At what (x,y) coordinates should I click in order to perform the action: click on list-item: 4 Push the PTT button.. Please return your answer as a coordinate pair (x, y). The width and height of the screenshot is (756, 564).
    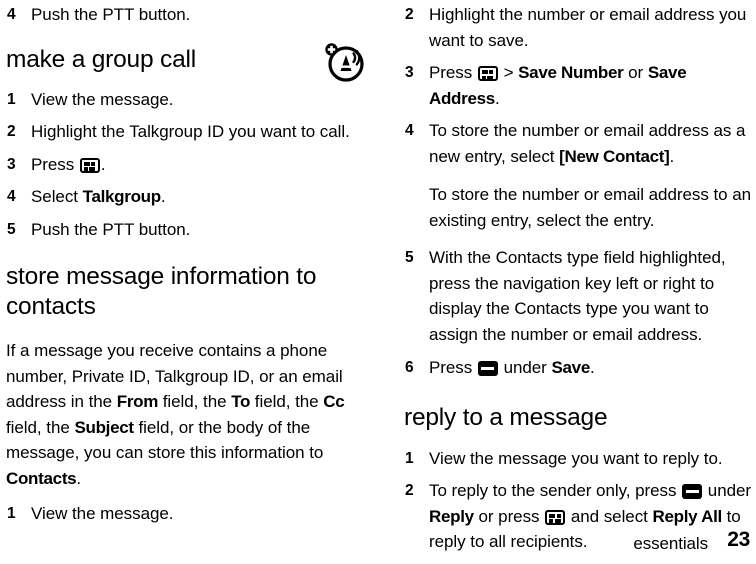
    Looking at the image, I should click on (182, 15).